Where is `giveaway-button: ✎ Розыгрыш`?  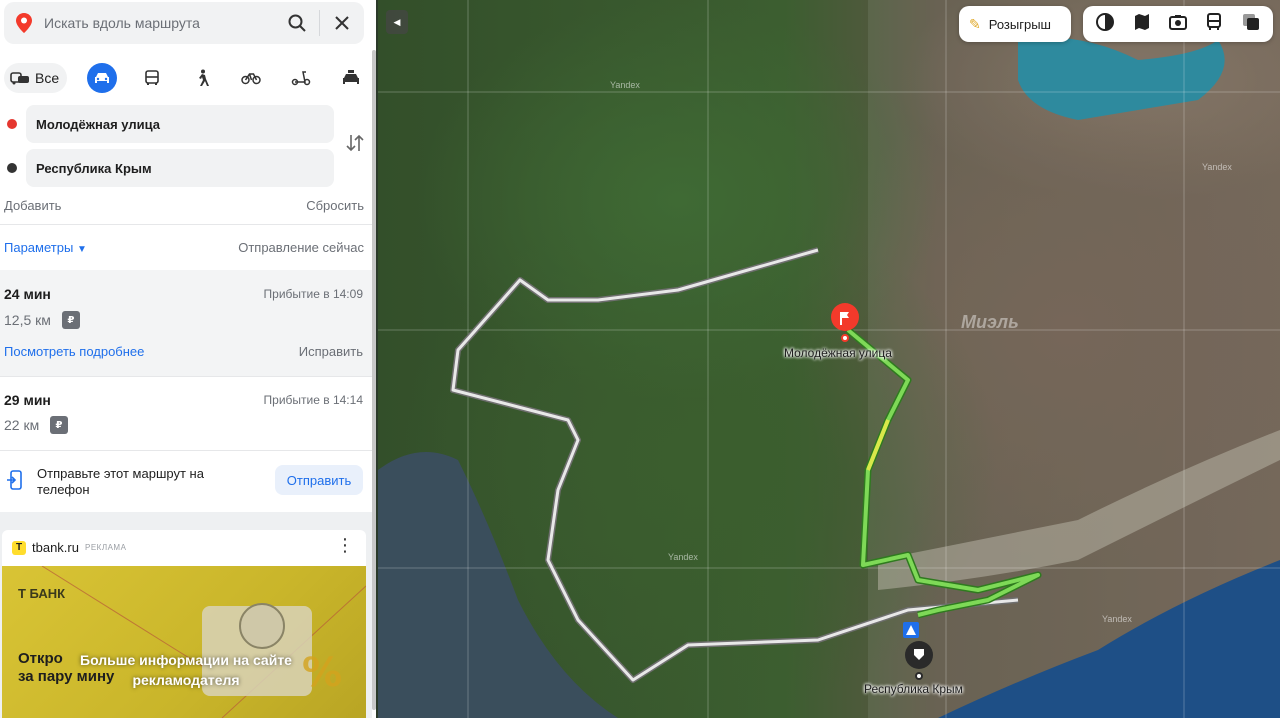
giveaway-button: ✎ Розыгрыш is located at coordinates (1015, 24).